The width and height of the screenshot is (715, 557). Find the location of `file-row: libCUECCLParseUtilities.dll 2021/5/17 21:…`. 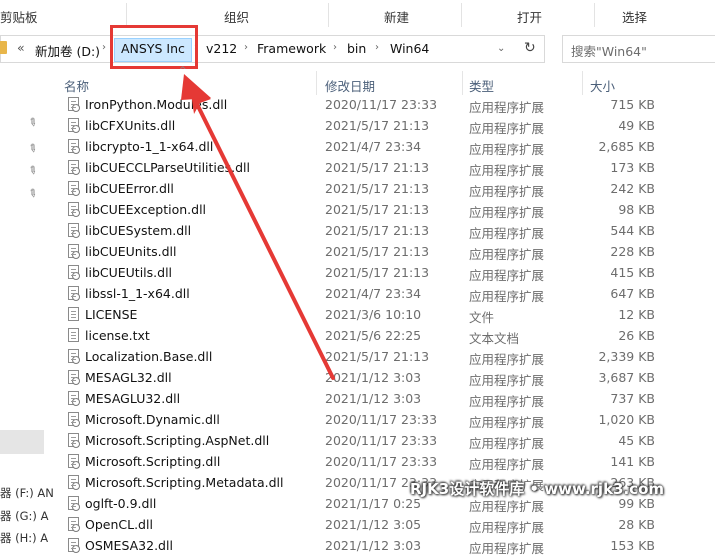

file-row: libCUECCLParseUtilities.dll 2021/5/17 21:… is located at coordinates (379, 167).